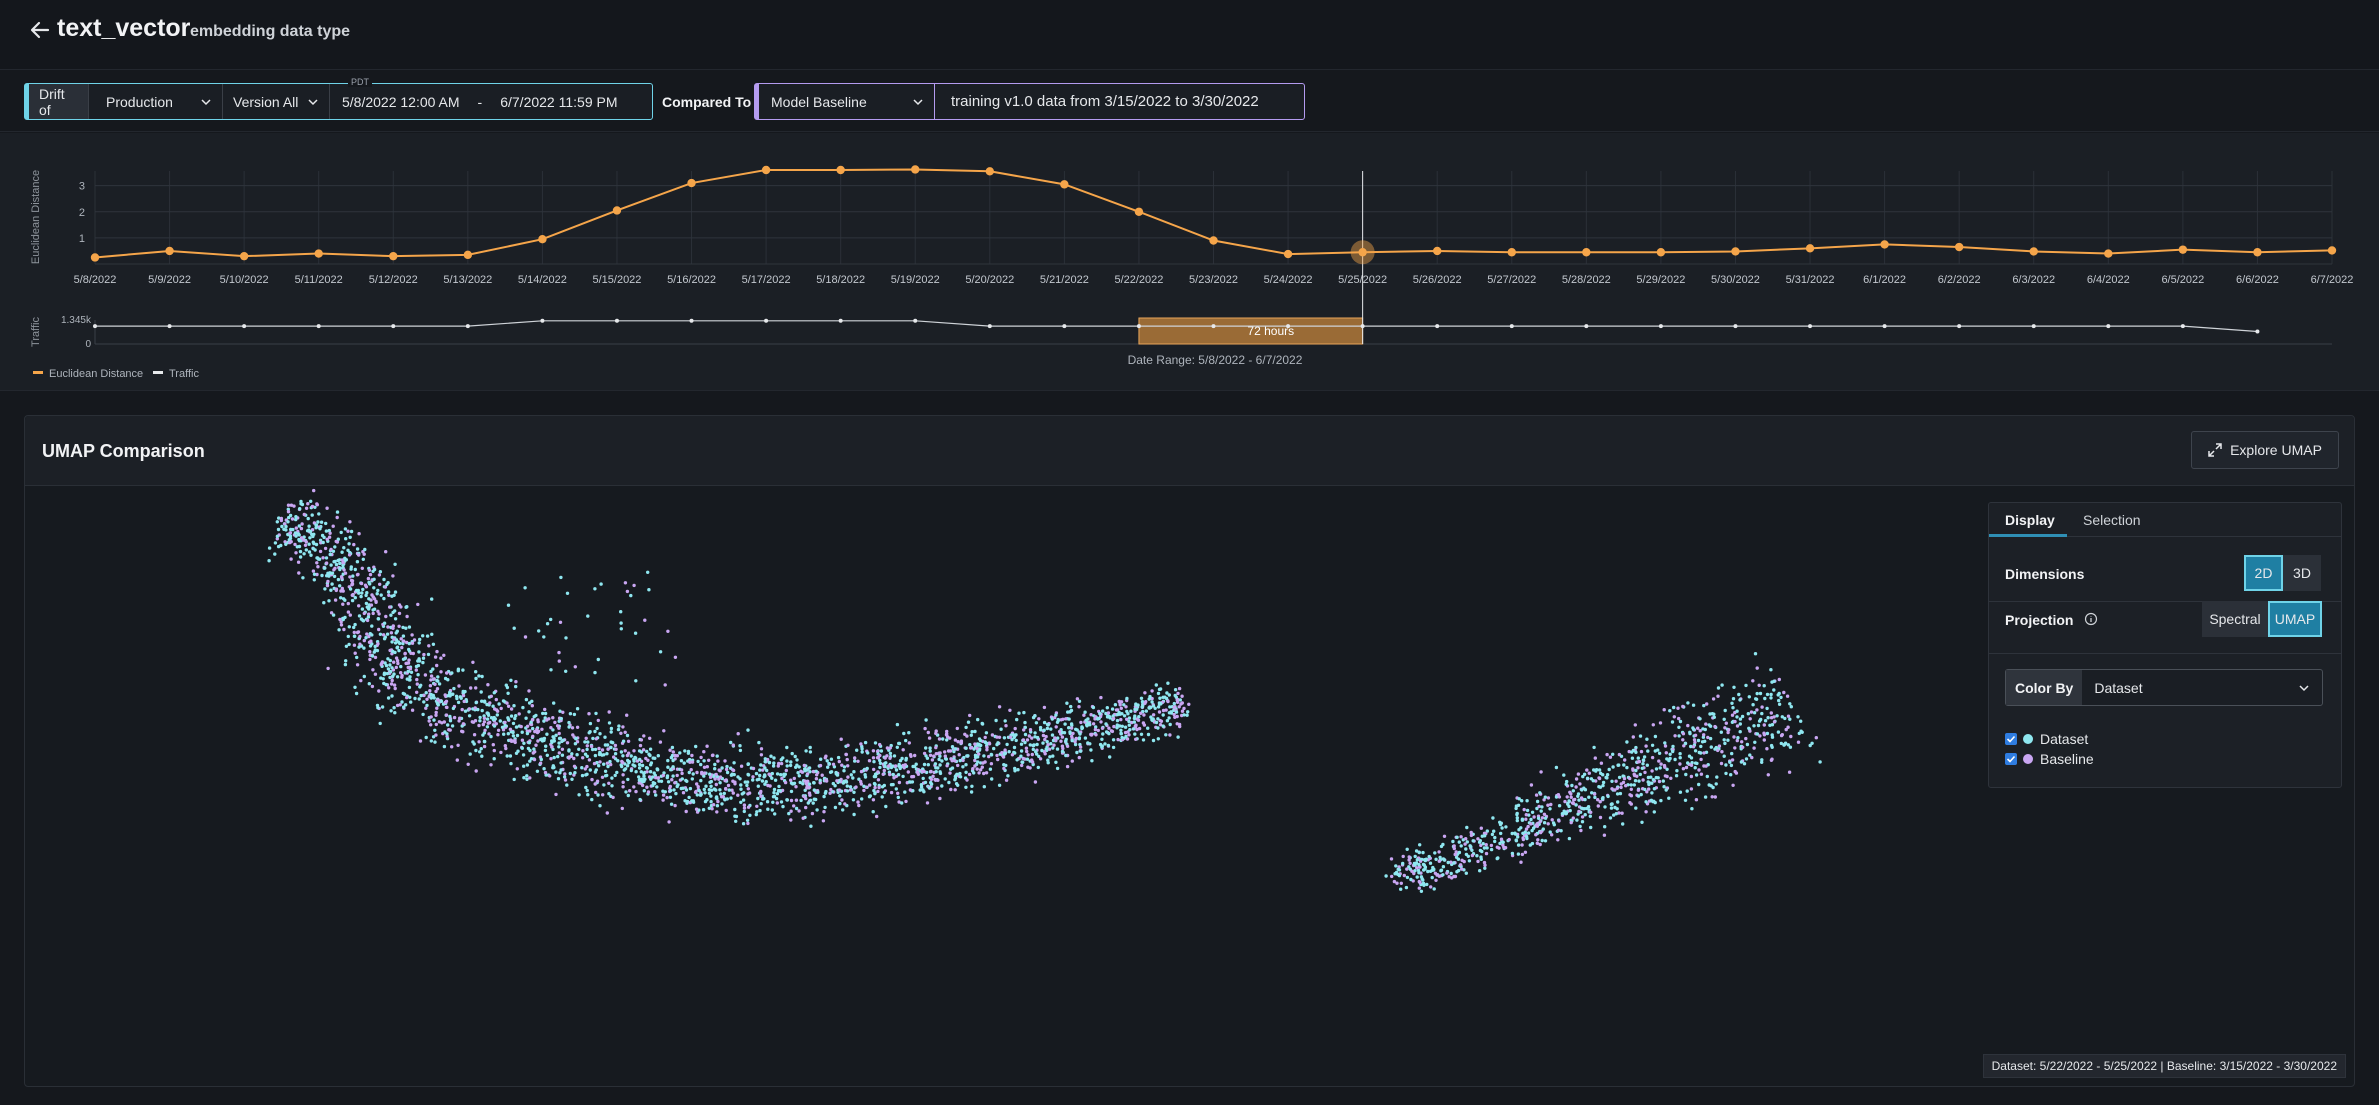 The height and width of the screenshot is (1105, 2379). What do you see at coordinates (2112, 520) in the screenshot?
I see `tab-selection: Selection` at bounding box center [2112, 520].